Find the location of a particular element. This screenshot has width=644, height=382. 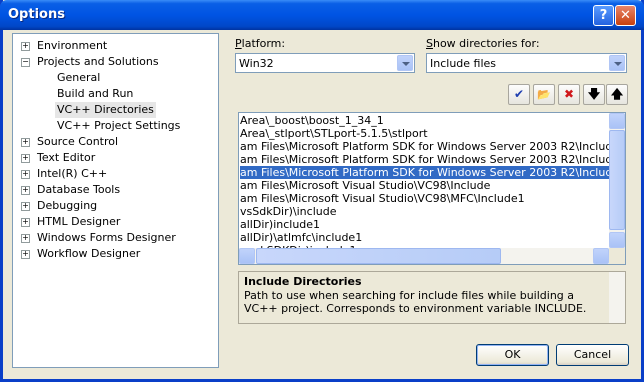

directory-row: Area\_stlport\STLport-5.1.5\stlport is located at coordinates (334, 133).